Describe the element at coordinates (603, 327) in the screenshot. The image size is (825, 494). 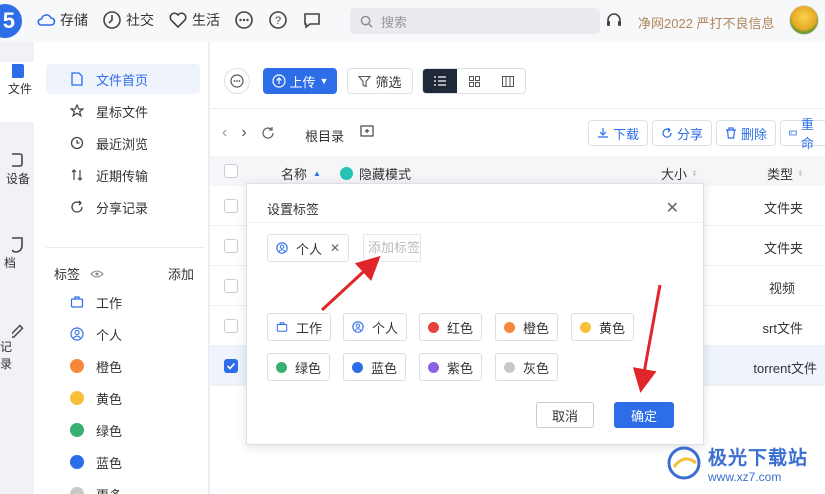
I see `tag-option-yellow: 黄色` at that location.